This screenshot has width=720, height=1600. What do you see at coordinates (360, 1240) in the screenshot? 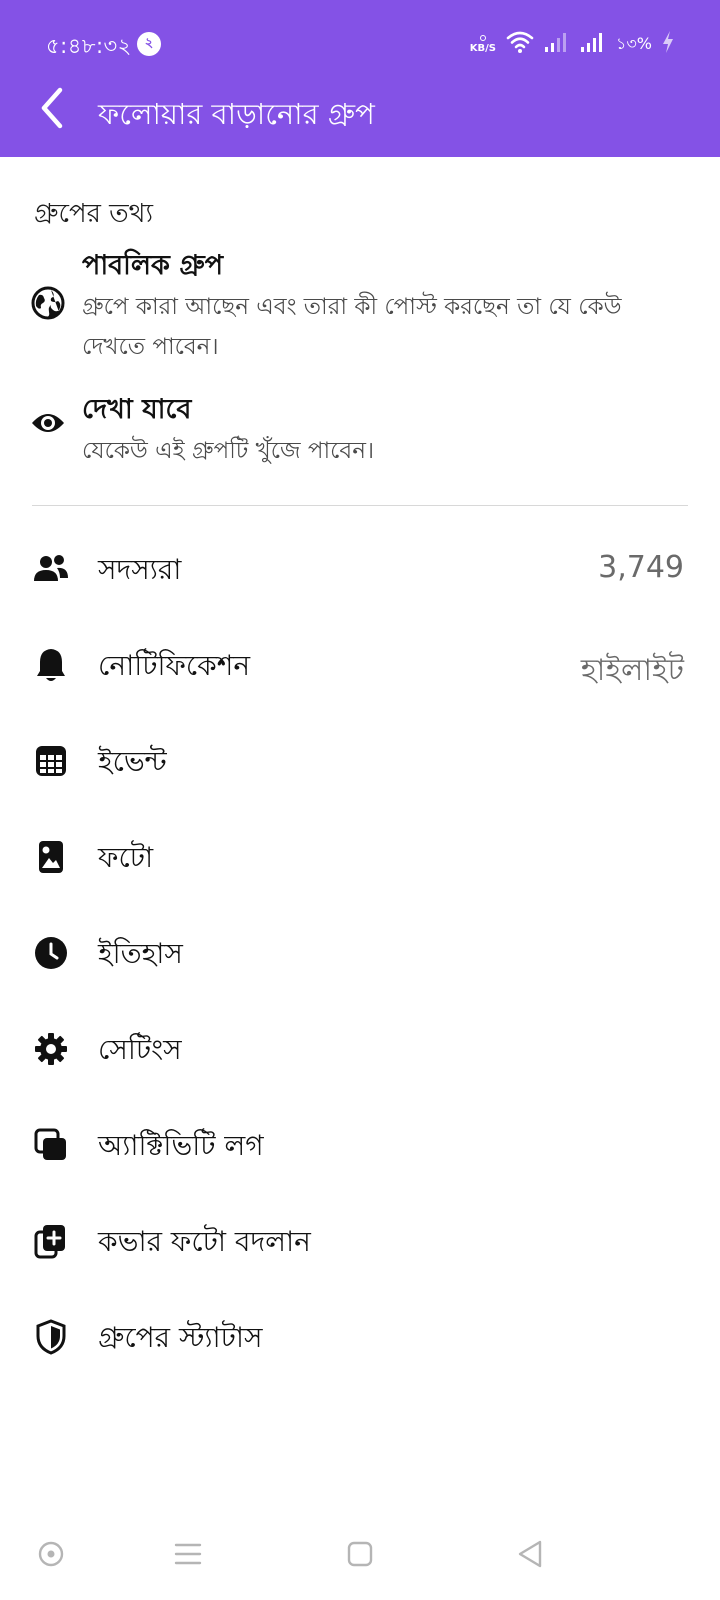
I see `menu-item-change-cover-photo: কভার ফটো বদলান` at bounding box center [360, 1240].